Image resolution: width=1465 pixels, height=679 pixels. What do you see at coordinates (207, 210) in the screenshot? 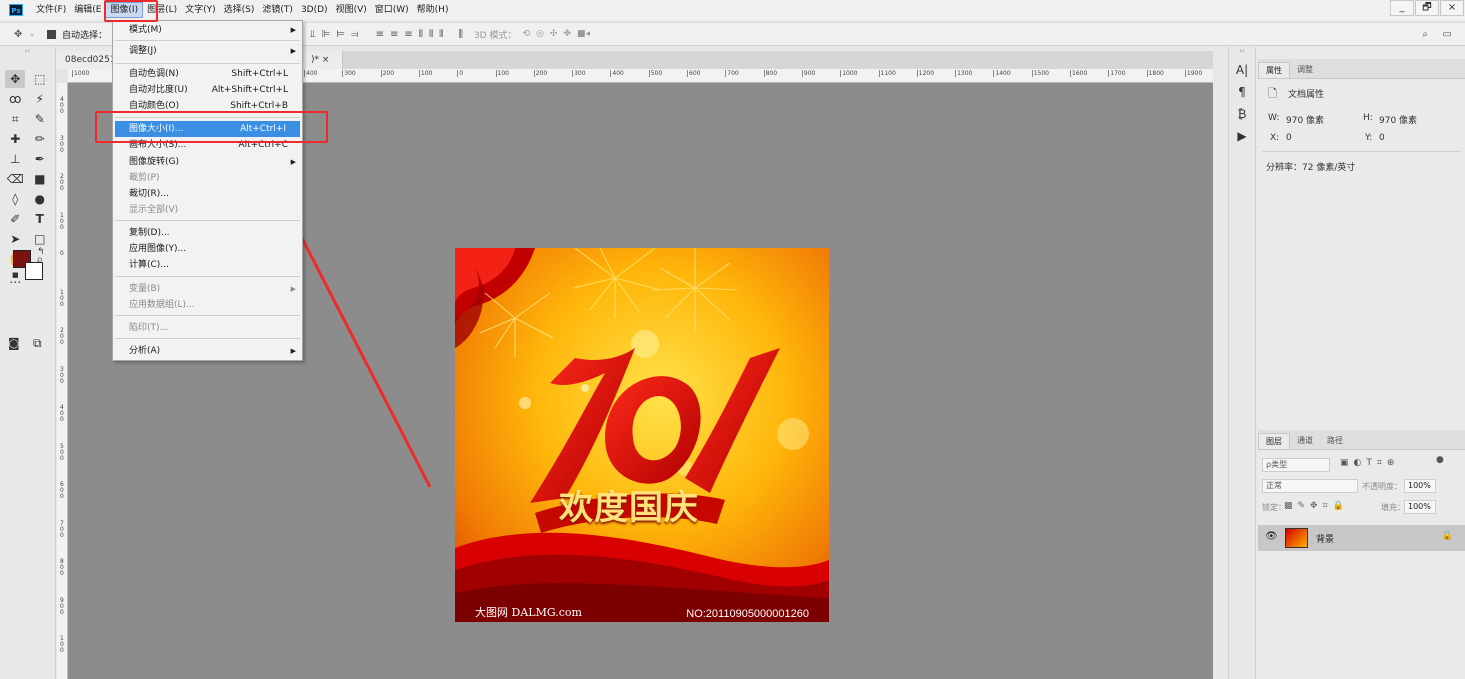
I see `menu-item-reveal-all: 显示全部(V)` at bounding box center [207, 210].